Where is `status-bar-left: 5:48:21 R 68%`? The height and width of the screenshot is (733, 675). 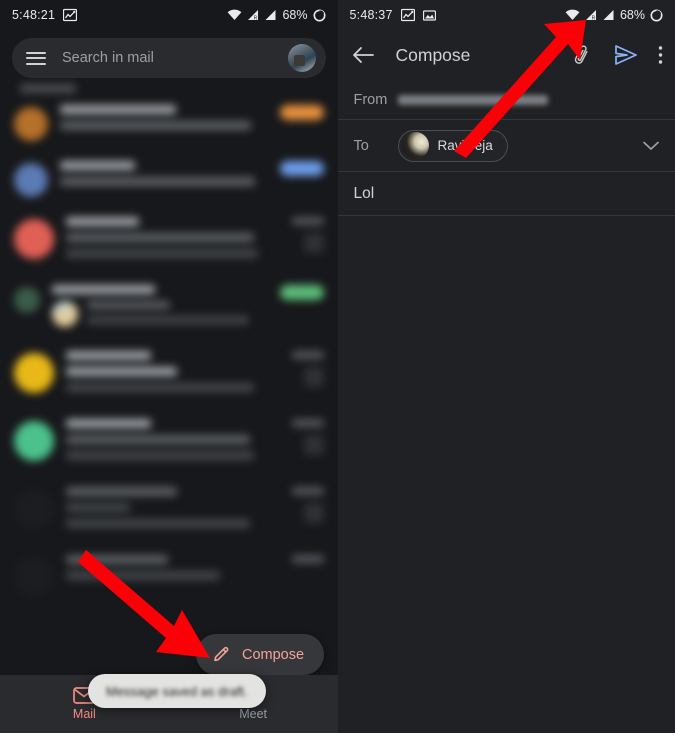
status-bar-left: 5:48:21 R 68% is located at coordinates (169, 15).